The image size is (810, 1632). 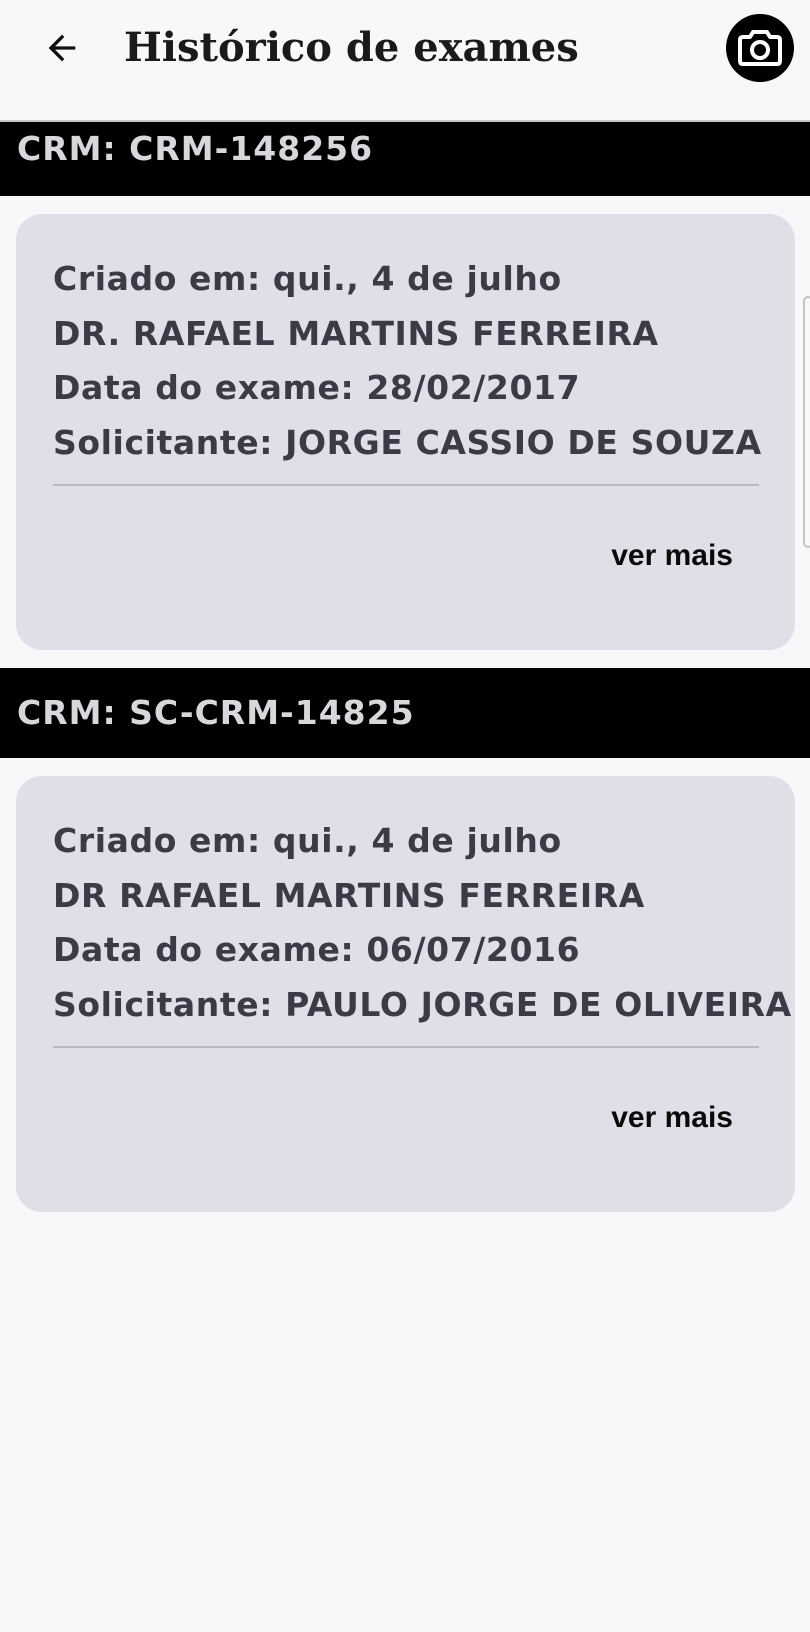 What do you see at coordinates (317, 387) in the screenshot?
I see `exam-date: Data do exame: 28/02/2017` at bounding box center [317, 387].